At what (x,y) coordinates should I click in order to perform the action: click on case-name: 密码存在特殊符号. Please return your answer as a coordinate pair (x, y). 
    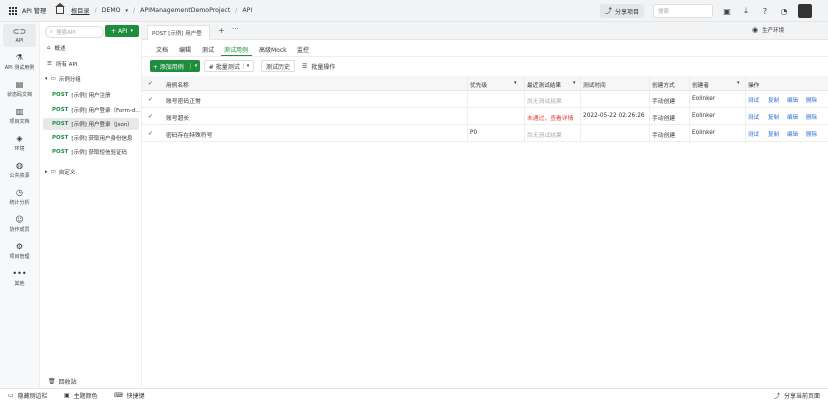
    Looking at the image, I should click on (189, 136).